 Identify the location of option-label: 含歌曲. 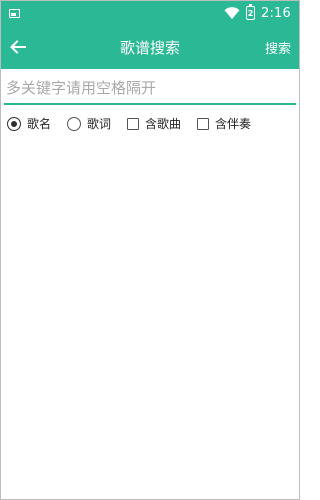
(163, 124).